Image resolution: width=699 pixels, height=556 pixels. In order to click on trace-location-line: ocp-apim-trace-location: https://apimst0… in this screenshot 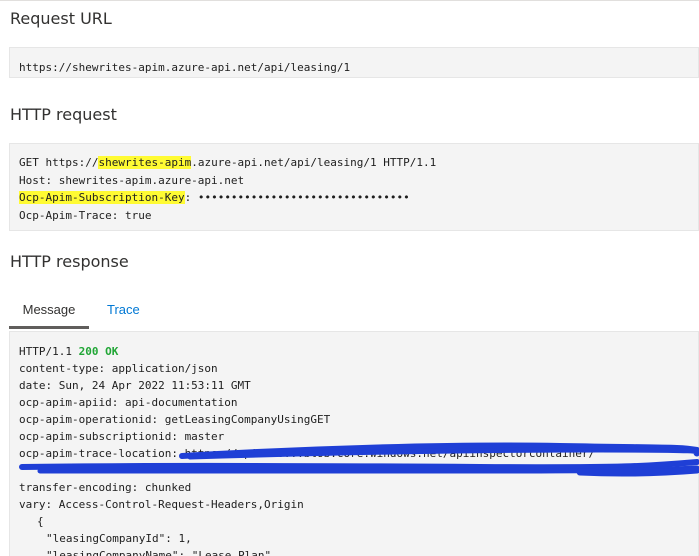, I will do `click(307, 453)`.